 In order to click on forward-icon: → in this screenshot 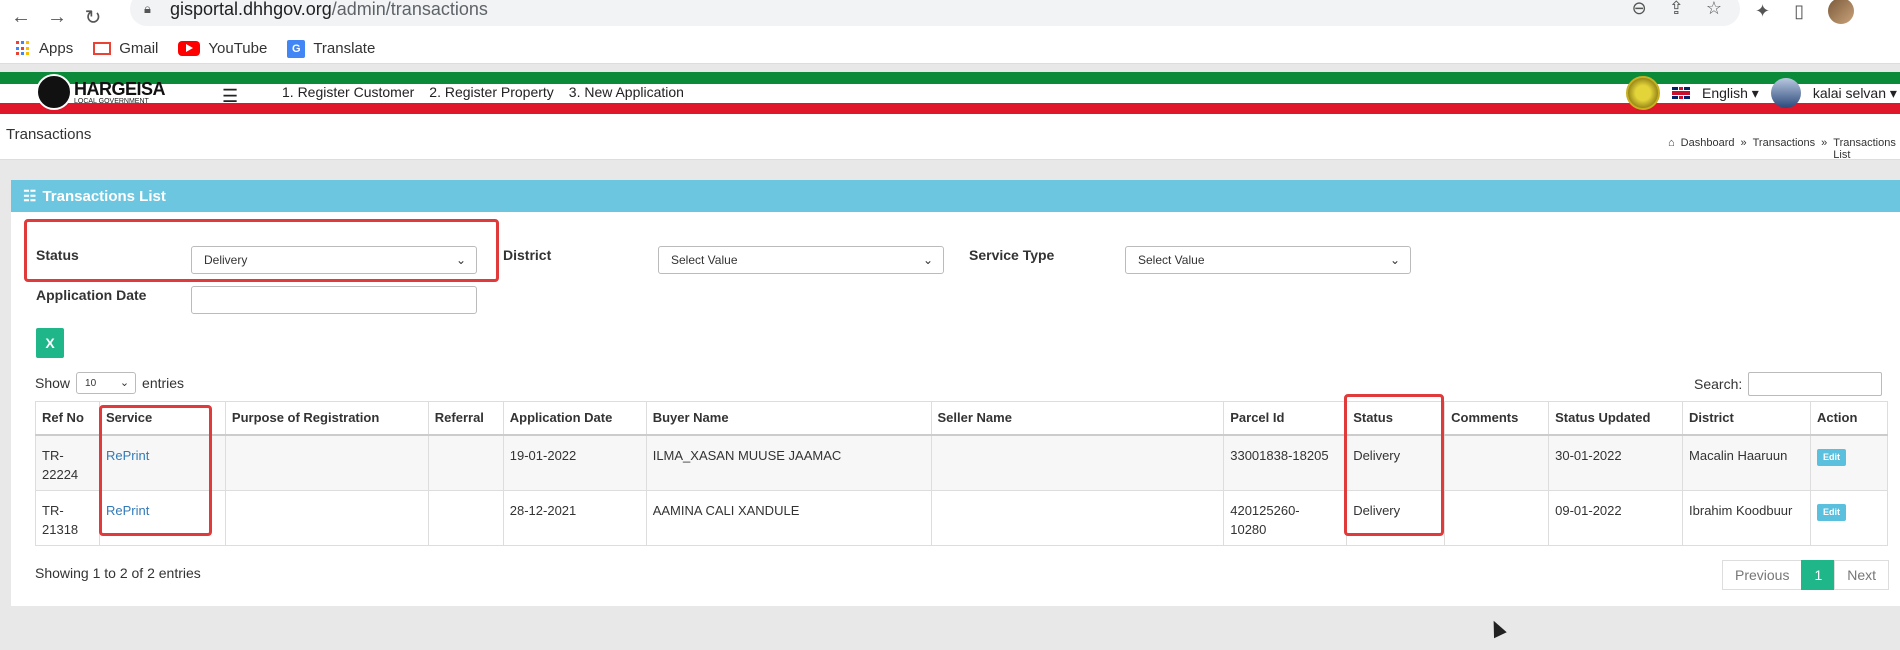, I will do `click(57, 17)`.